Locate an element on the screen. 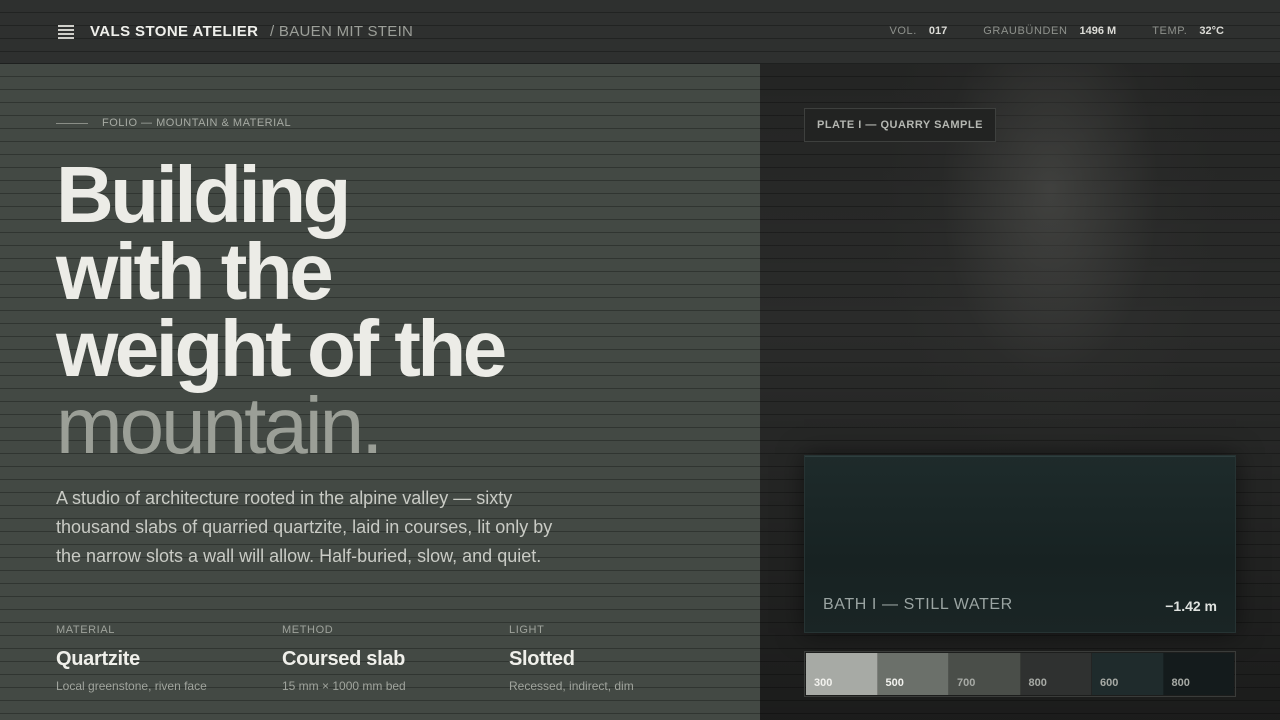 The image size is (1280, 720). header-stats: VOL. 017 GRAUBÜNDEN 1496 M TEMP. 32°C is located at coordinates (1056, 31).